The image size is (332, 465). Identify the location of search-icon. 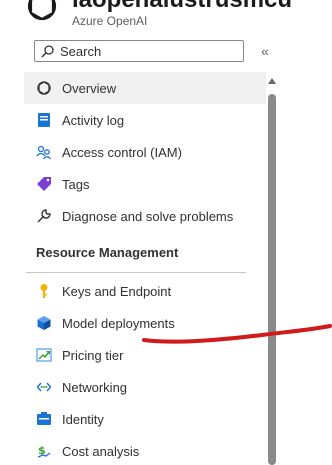
(47, 51).